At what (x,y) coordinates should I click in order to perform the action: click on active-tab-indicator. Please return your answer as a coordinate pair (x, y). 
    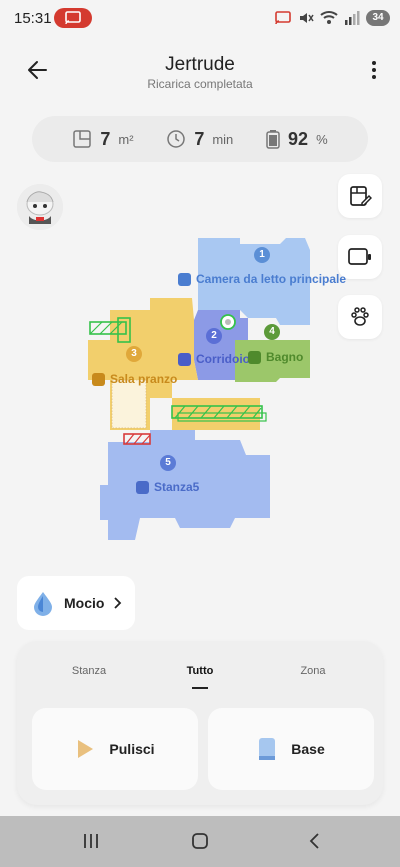
    Looking at the image, I should click on (200, 688).